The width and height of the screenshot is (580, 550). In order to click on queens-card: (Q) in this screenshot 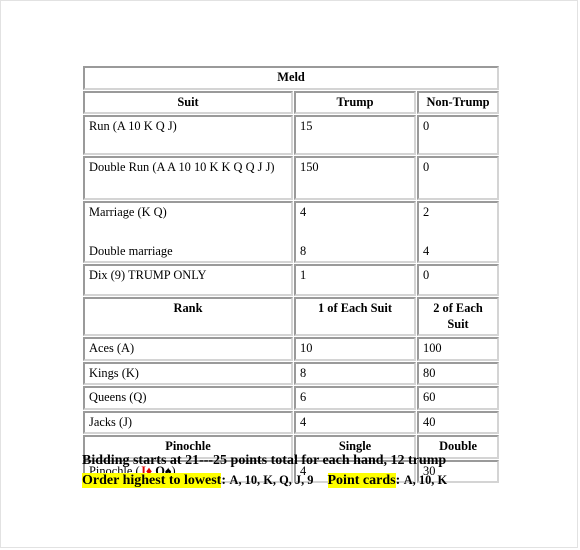, I will do `click(138, 397)`.